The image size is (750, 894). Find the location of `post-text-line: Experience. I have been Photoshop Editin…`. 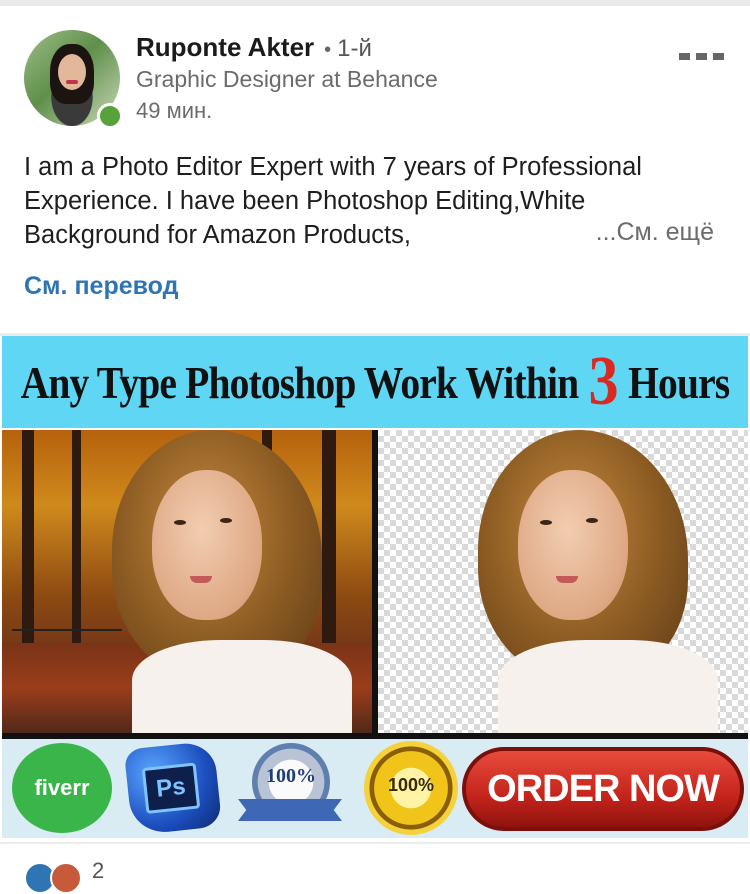

post-text-line: Experience. I have been Photoshop Editin… is located at coordinates (305, 201).